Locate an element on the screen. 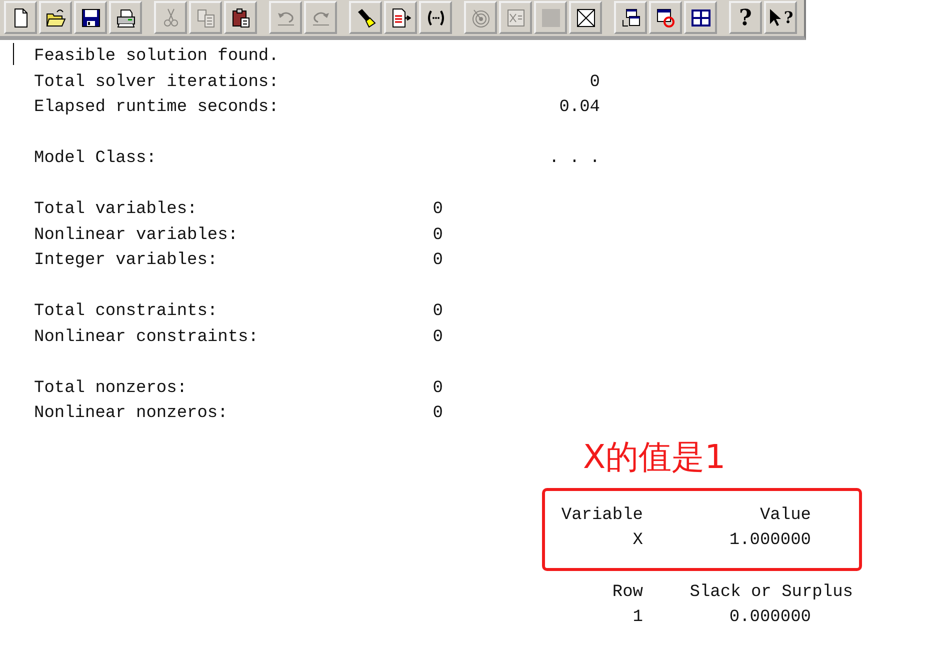 The image size is (946, 670). report-label: Total nonzeros: is located at coordinates (111, 389).